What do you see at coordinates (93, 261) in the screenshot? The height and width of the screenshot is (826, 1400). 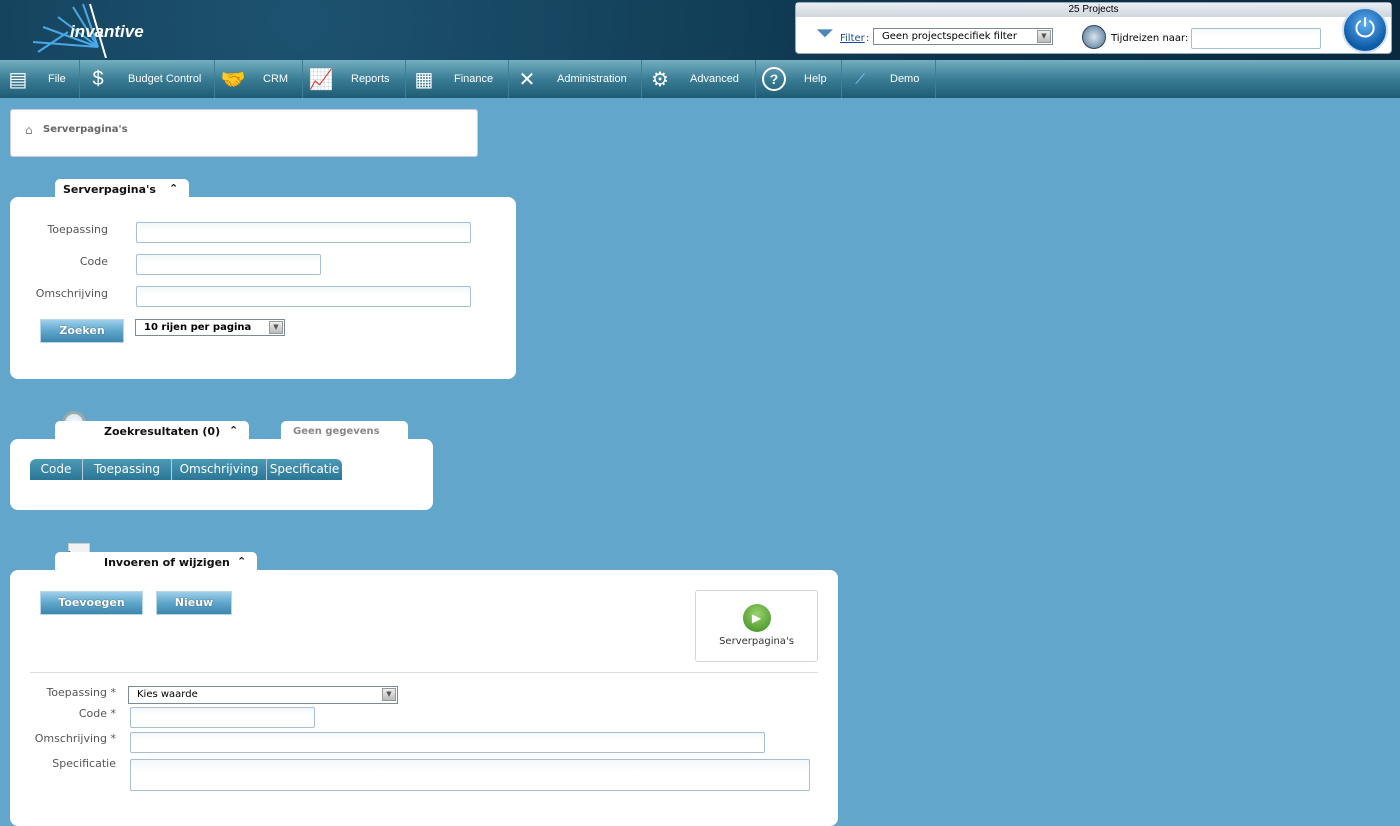 I see `field-label: Code` at bounding box center [93, 261].